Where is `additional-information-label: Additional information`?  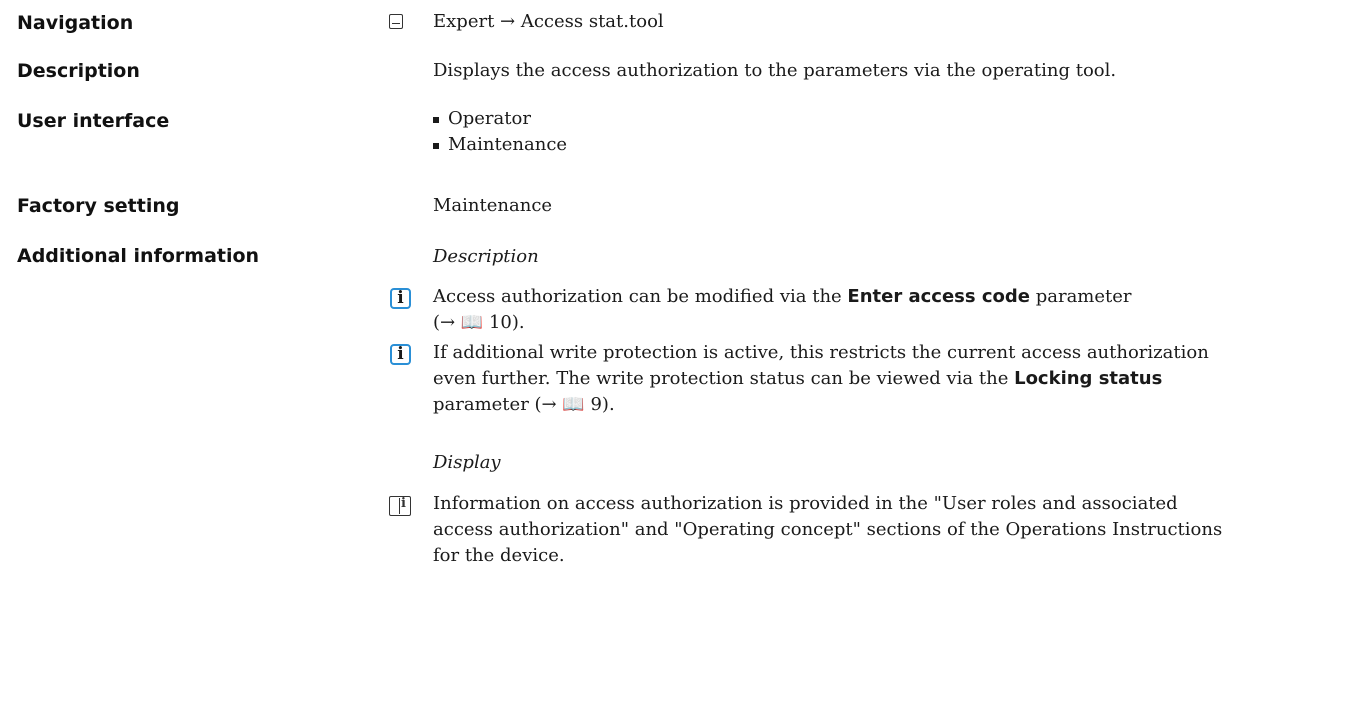 additional-information-label: Additional information is located at coordinates (138, 256).